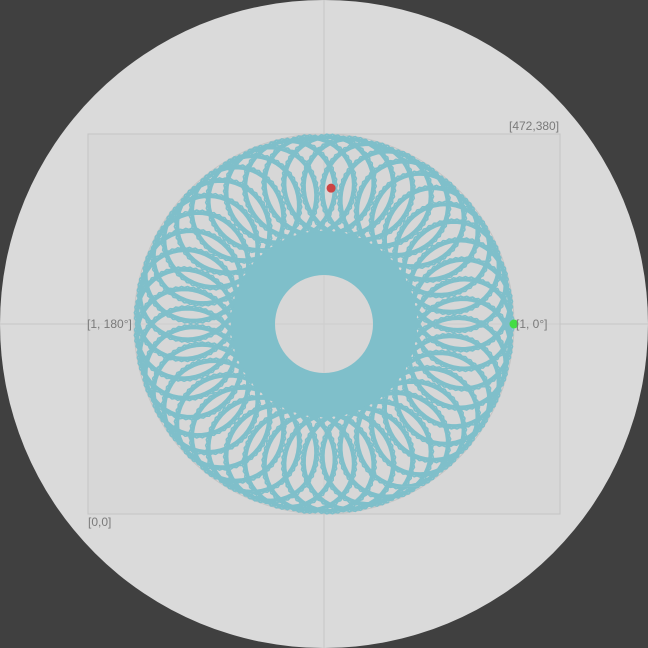 The width and height of the screenshot is (648, 648). Describe the element at coordinates (100, 522) in the screenshot. I see `bottom-left-corner-label: [0,0]` at that location.